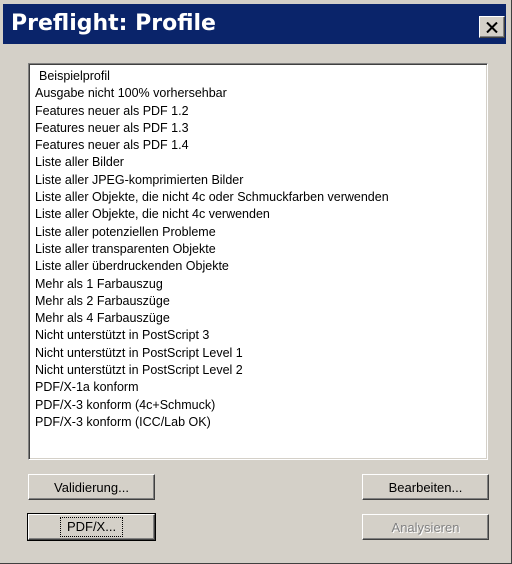  Describe the element at coordinates (212, 422) in the screenshot. I see `profile-list-item: PDF/X-3 konform (ICC/Lab OK)` at that location.